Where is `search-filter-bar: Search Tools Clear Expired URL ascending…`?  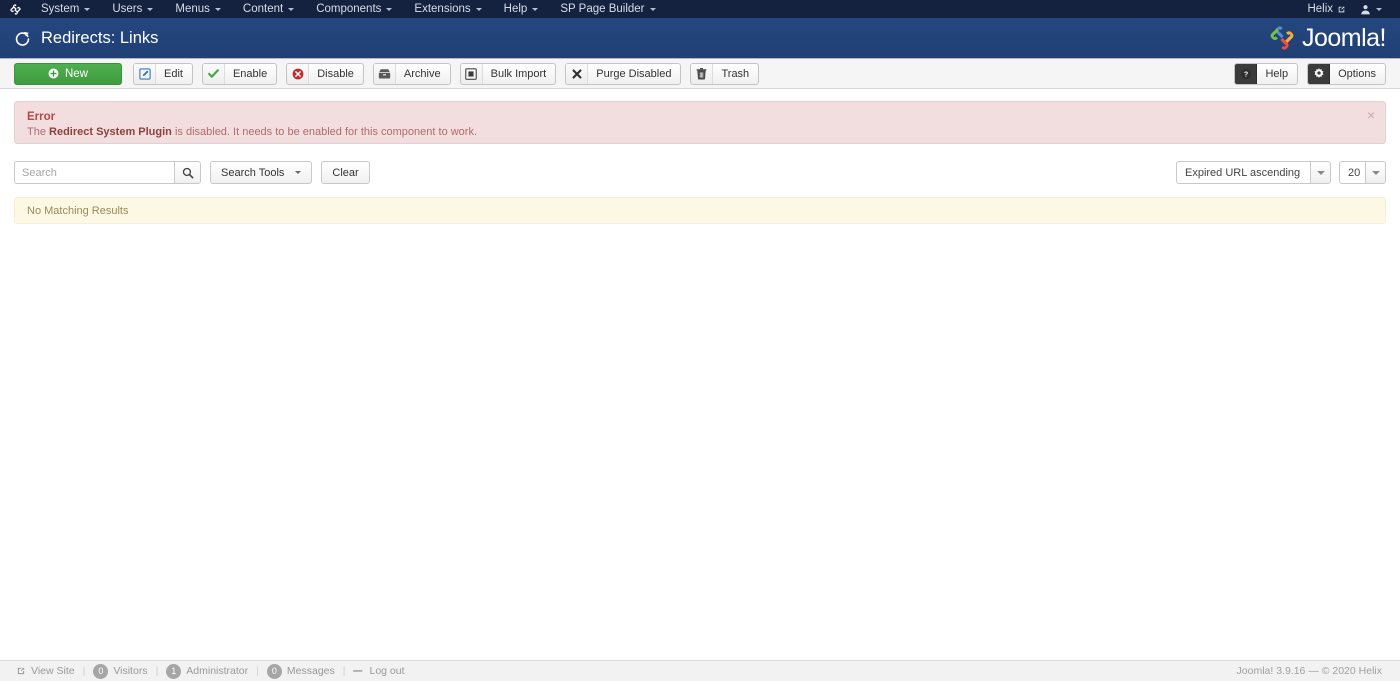
search-filter-bar: Search Tools Clear Expired URL ascending… is located at coordinates (700, 172).